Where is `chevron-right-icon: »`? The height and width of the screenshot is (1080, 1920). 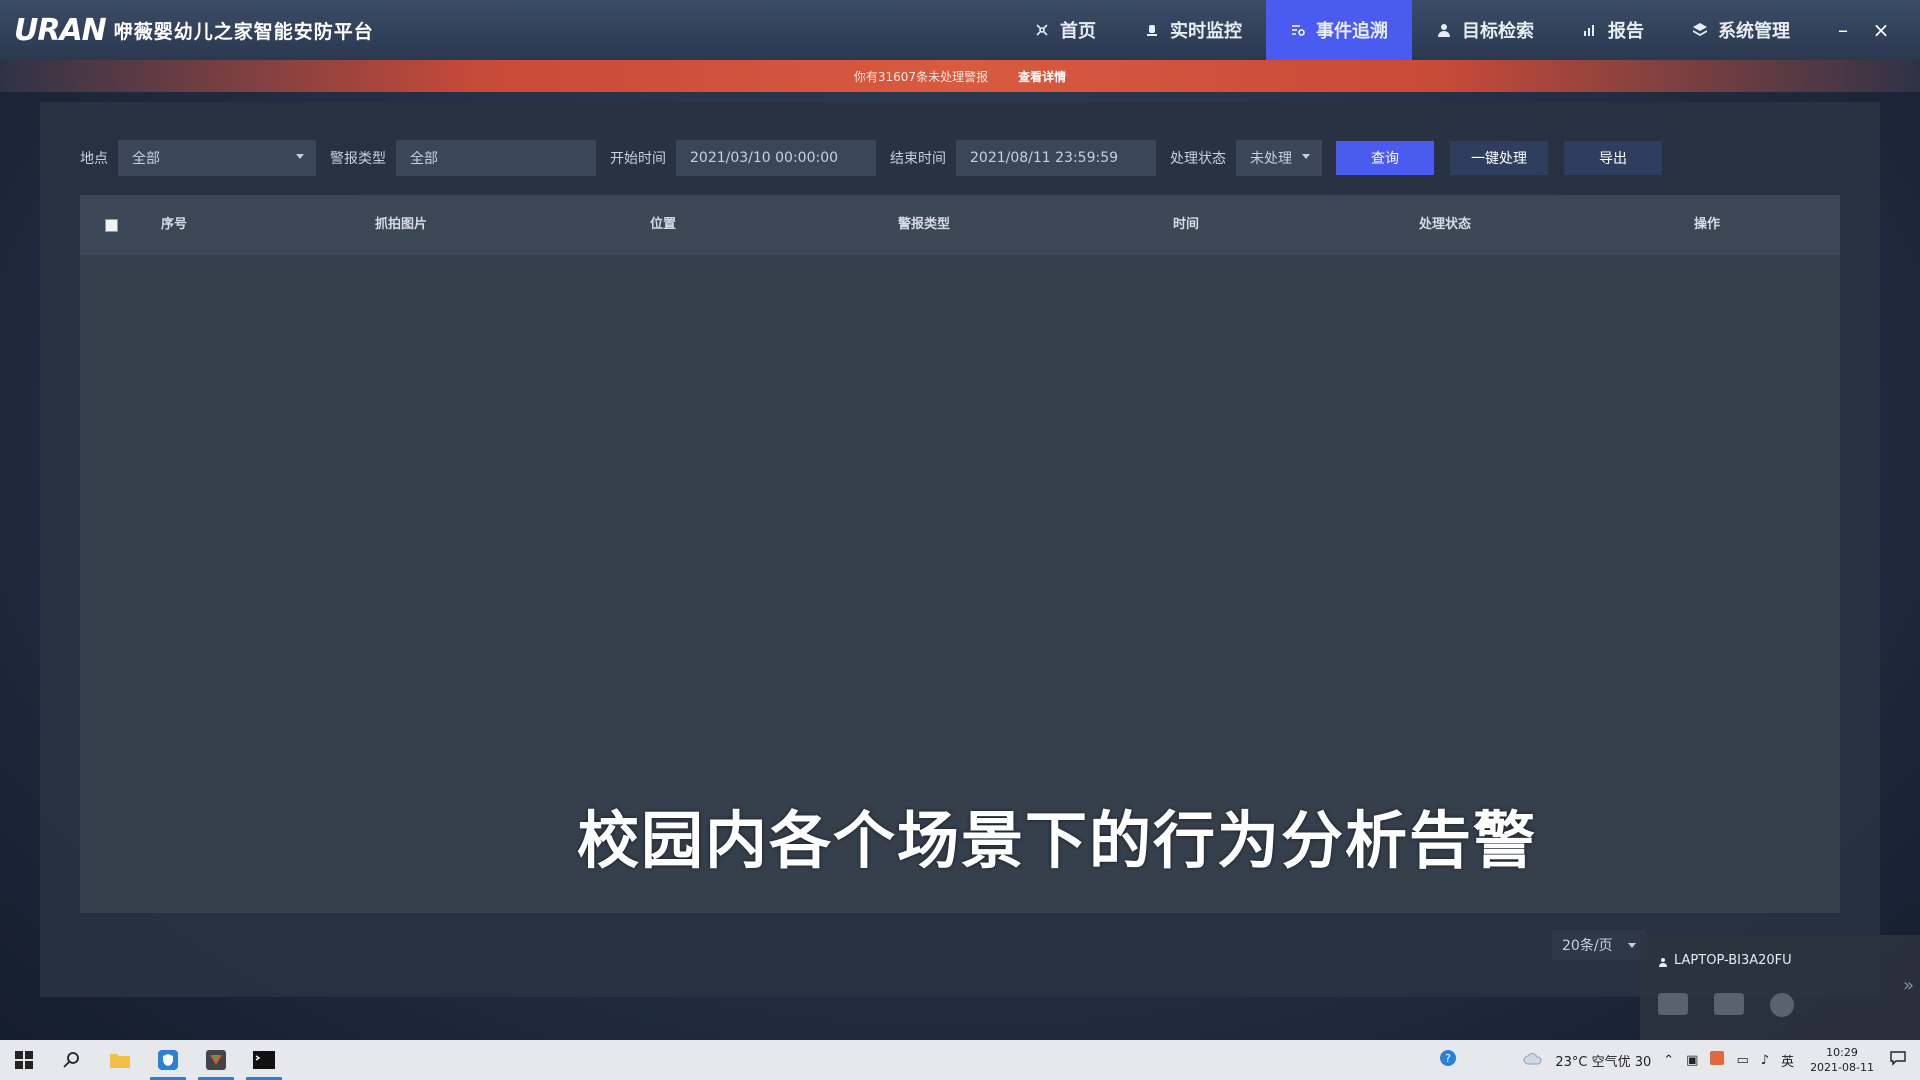
chevron-right-icon: » is located at coordinates (1908, 985).